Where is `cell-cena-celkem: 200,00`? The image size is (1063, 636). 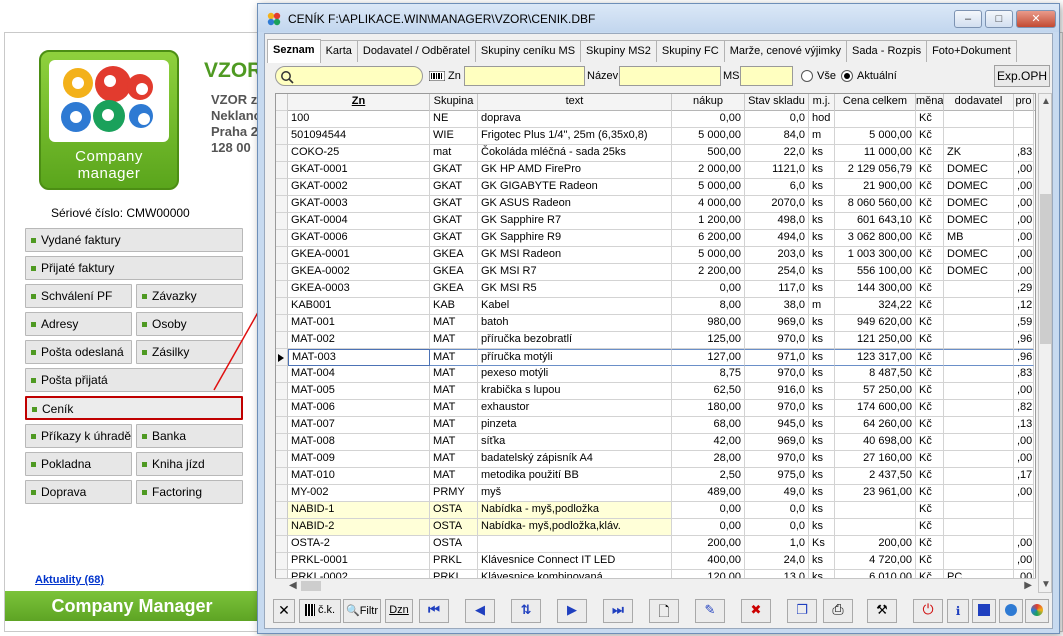
cell-cena-celkem: 200,00 is located at coordinates (875, 544).